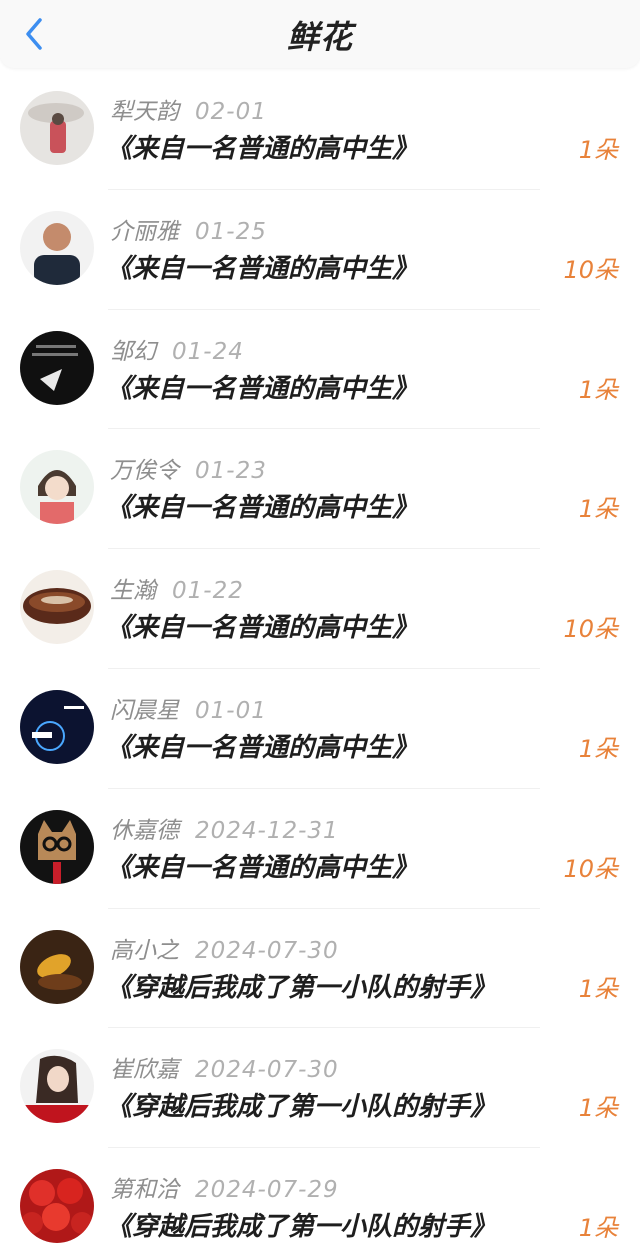  I want to click on user-name: 第和洽, so click(144, 1190).